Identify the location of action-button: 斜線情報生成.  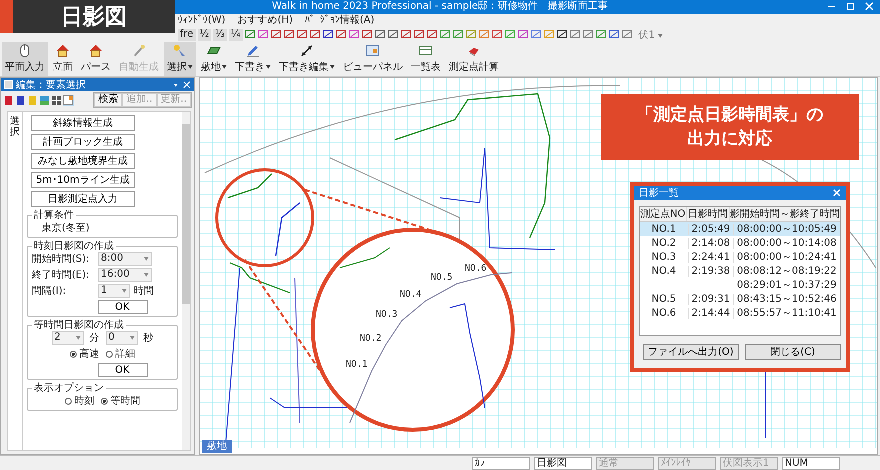
(83, 123).